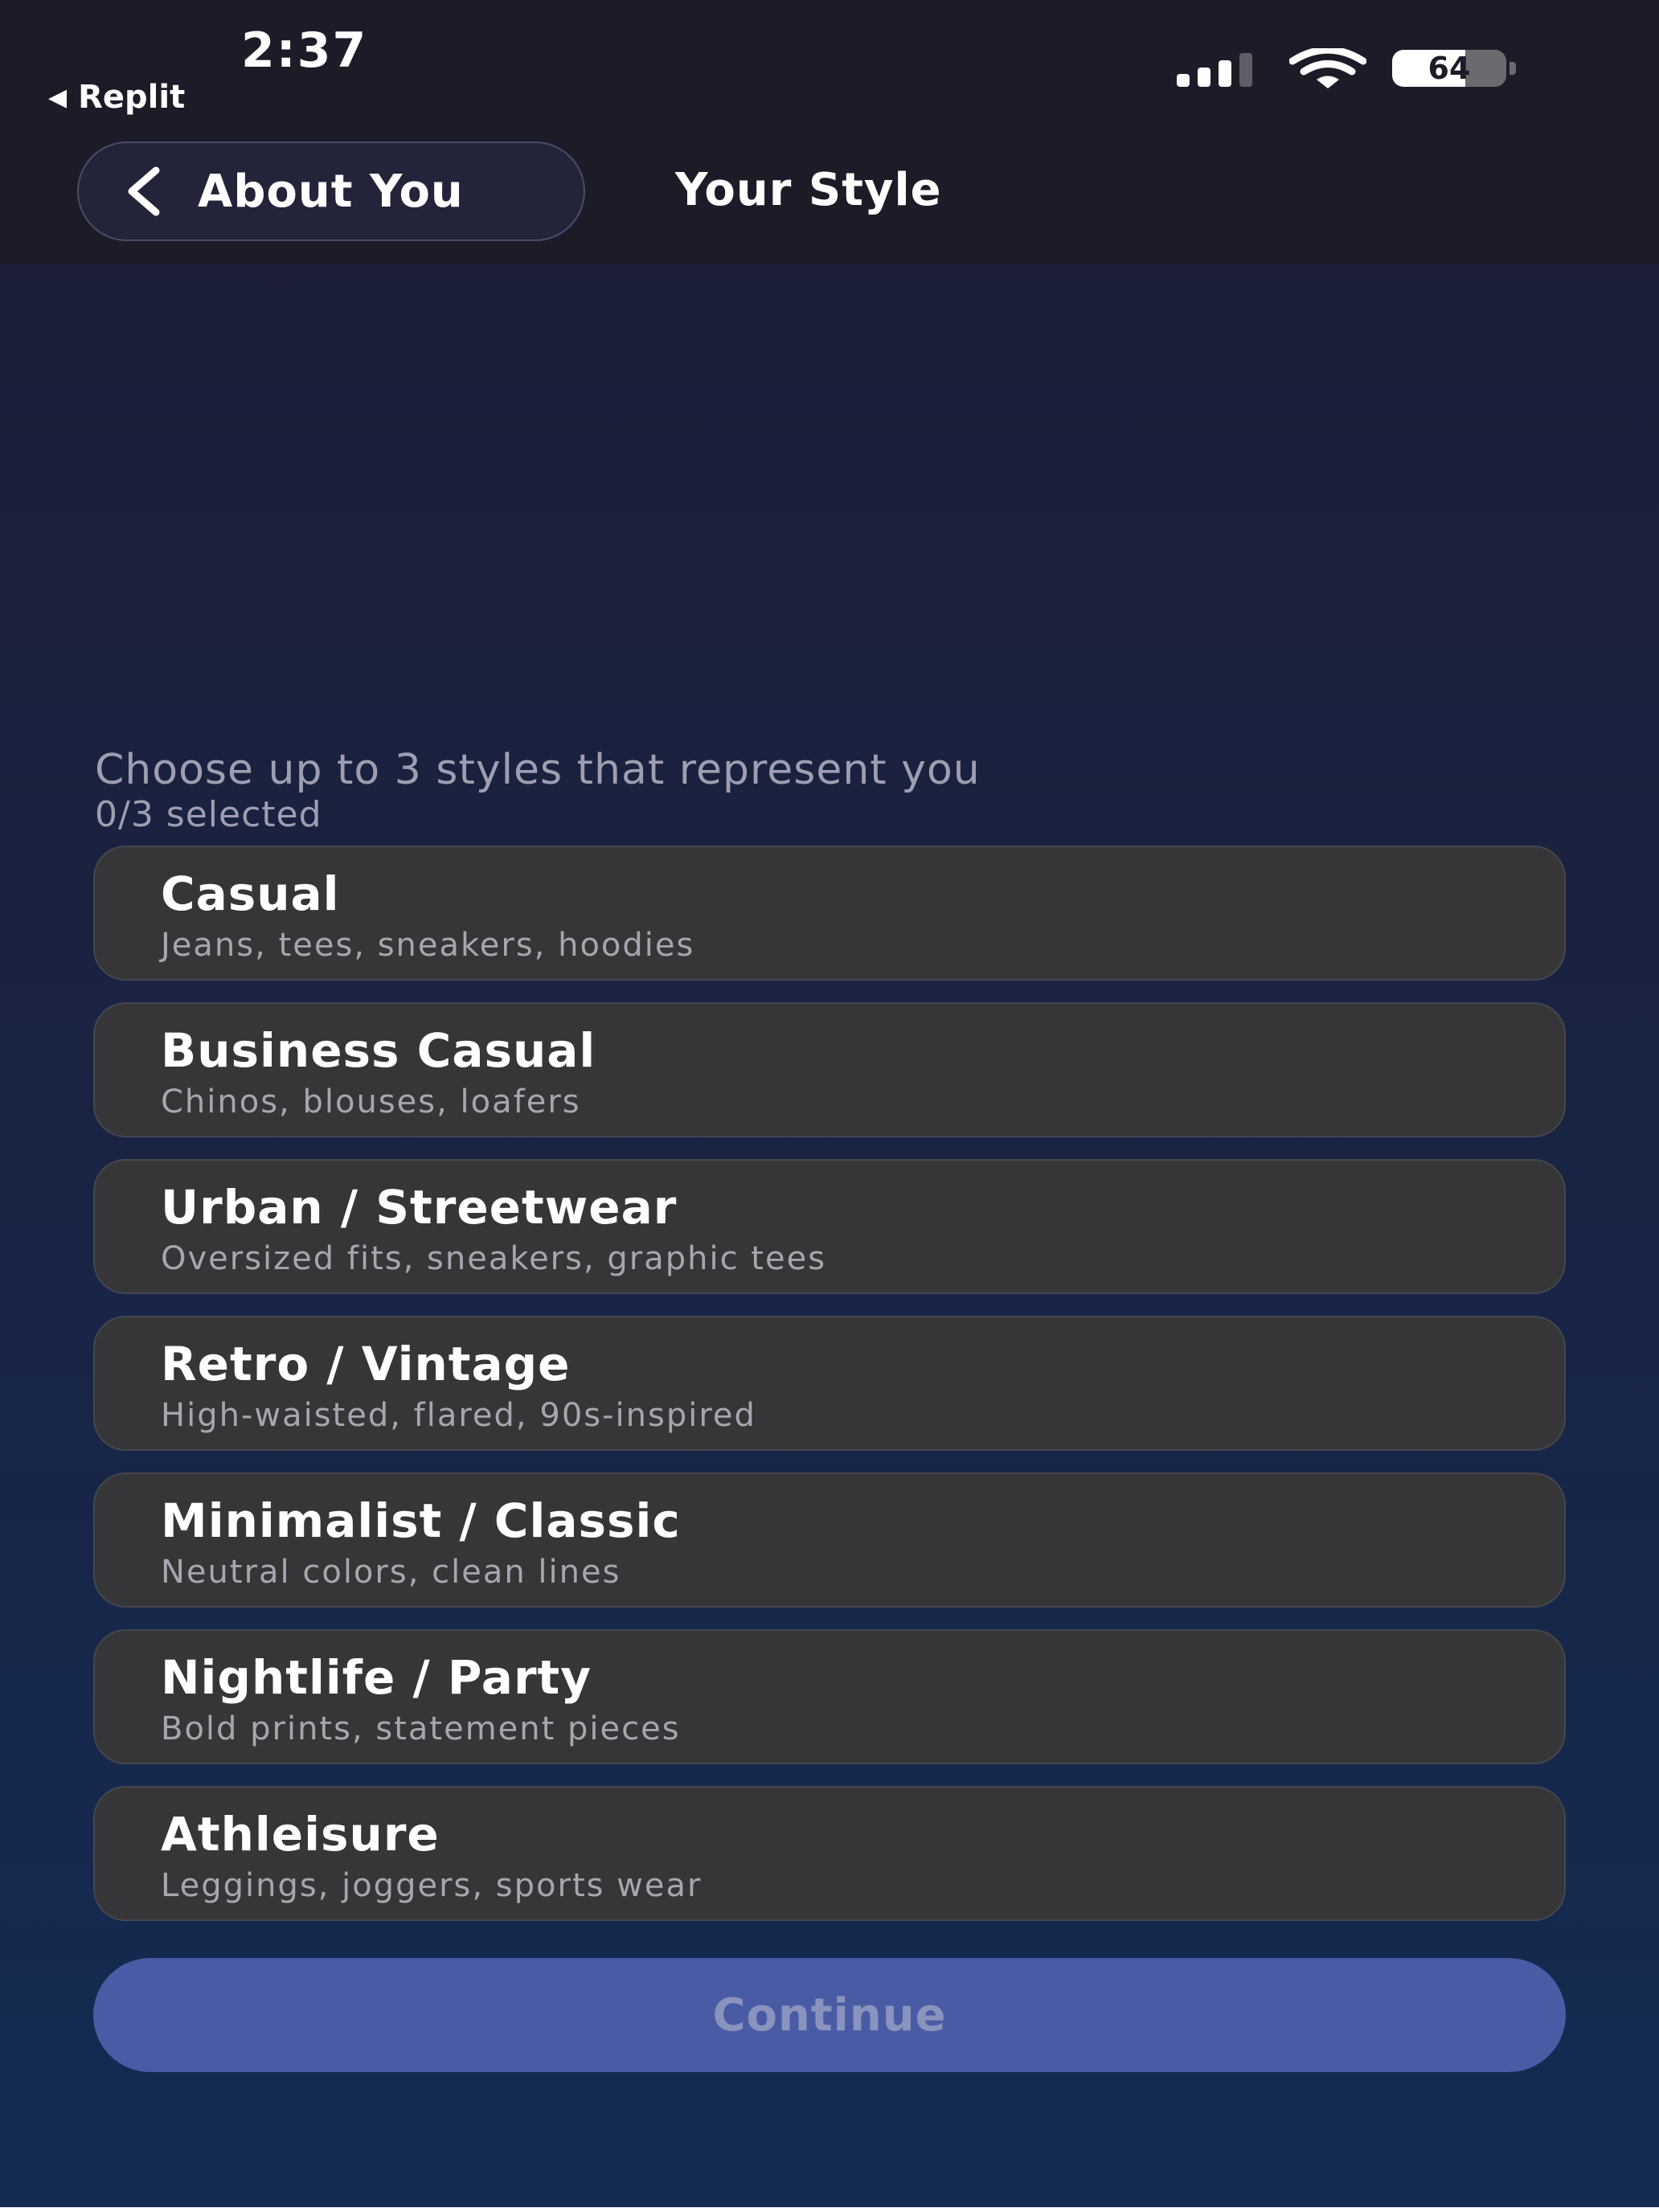 The width and height of the screenshot is (1659, 2212). I want to click on style-description: Chinos, blouses, loafers, so click(371, 1101).